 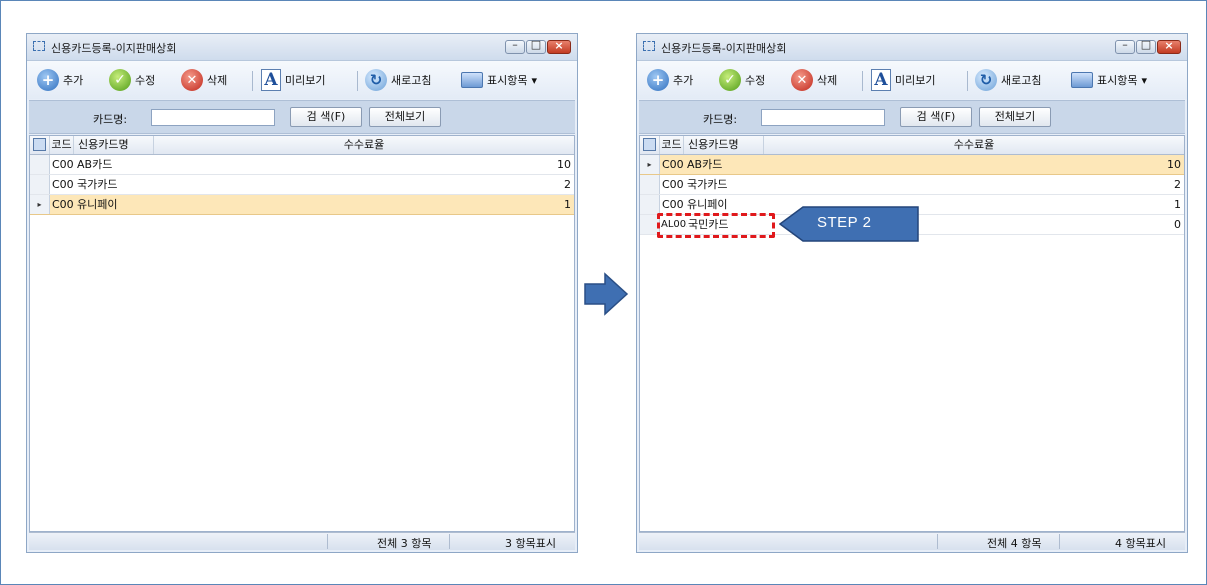 I want to click on preview-label: 미리보기, so click(x=915, y=80).